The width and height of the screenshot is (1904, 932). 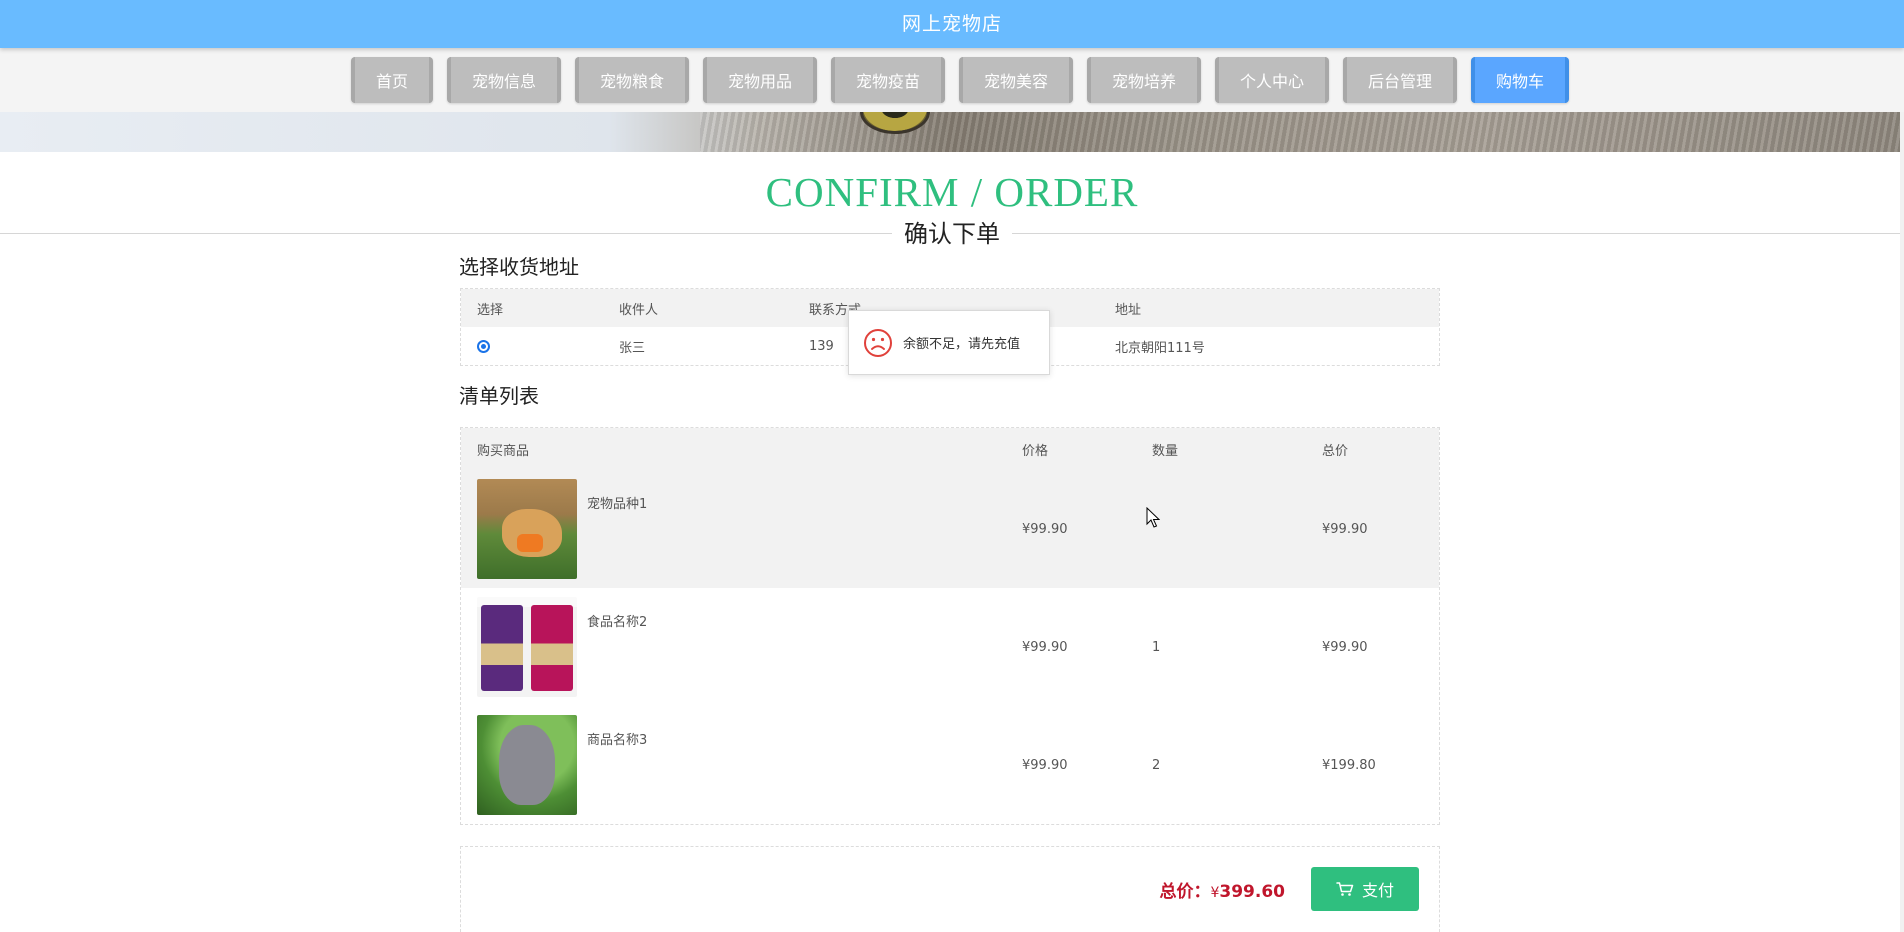 What do you see at coordinates (519, 267) in the screenshot?
I see `address-section-title: 选择收货地址` at bounding box center [519, 267].